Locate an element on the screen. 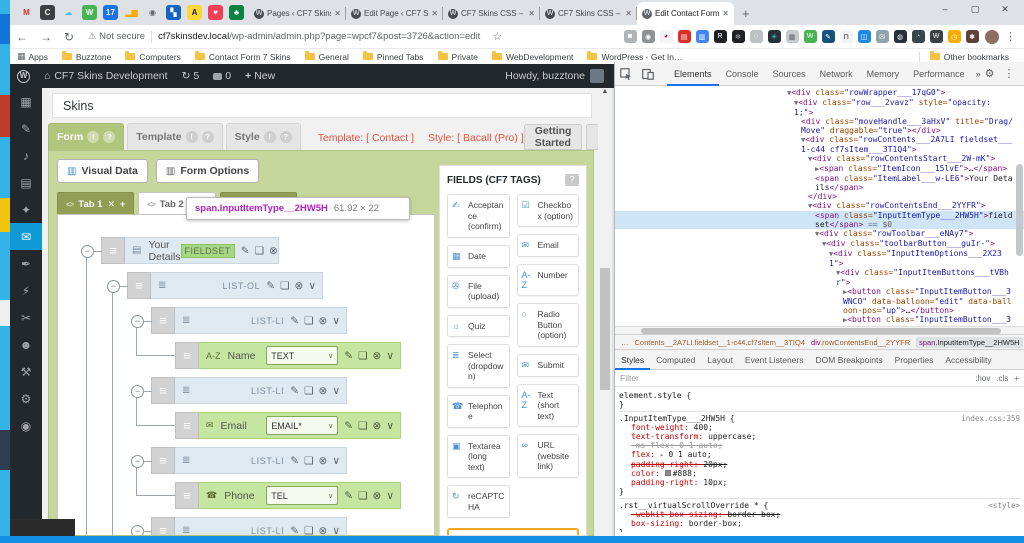 This screenshot has width=1024, height=543. pinned-tab-icon: ◉ is located at coordinates (152, 12).